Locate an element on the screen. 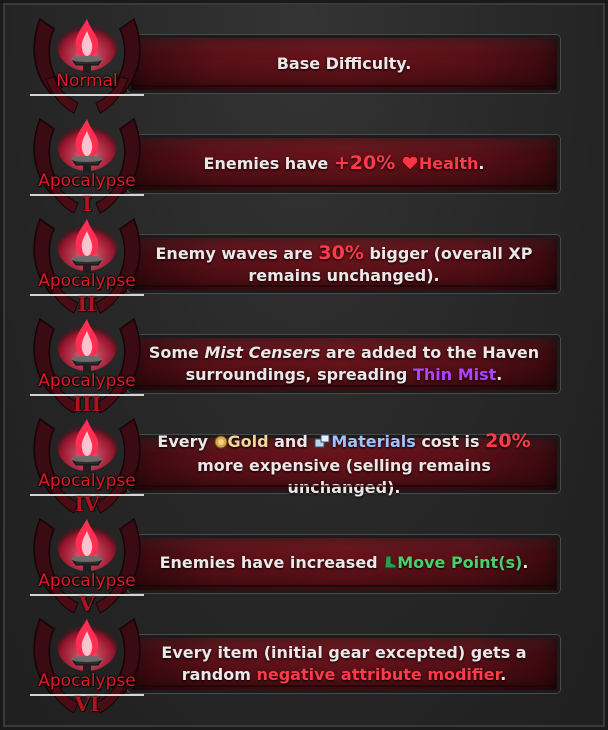  tier-row-normal: Base Difficulty. Normal is located at coordinates (304, 65).